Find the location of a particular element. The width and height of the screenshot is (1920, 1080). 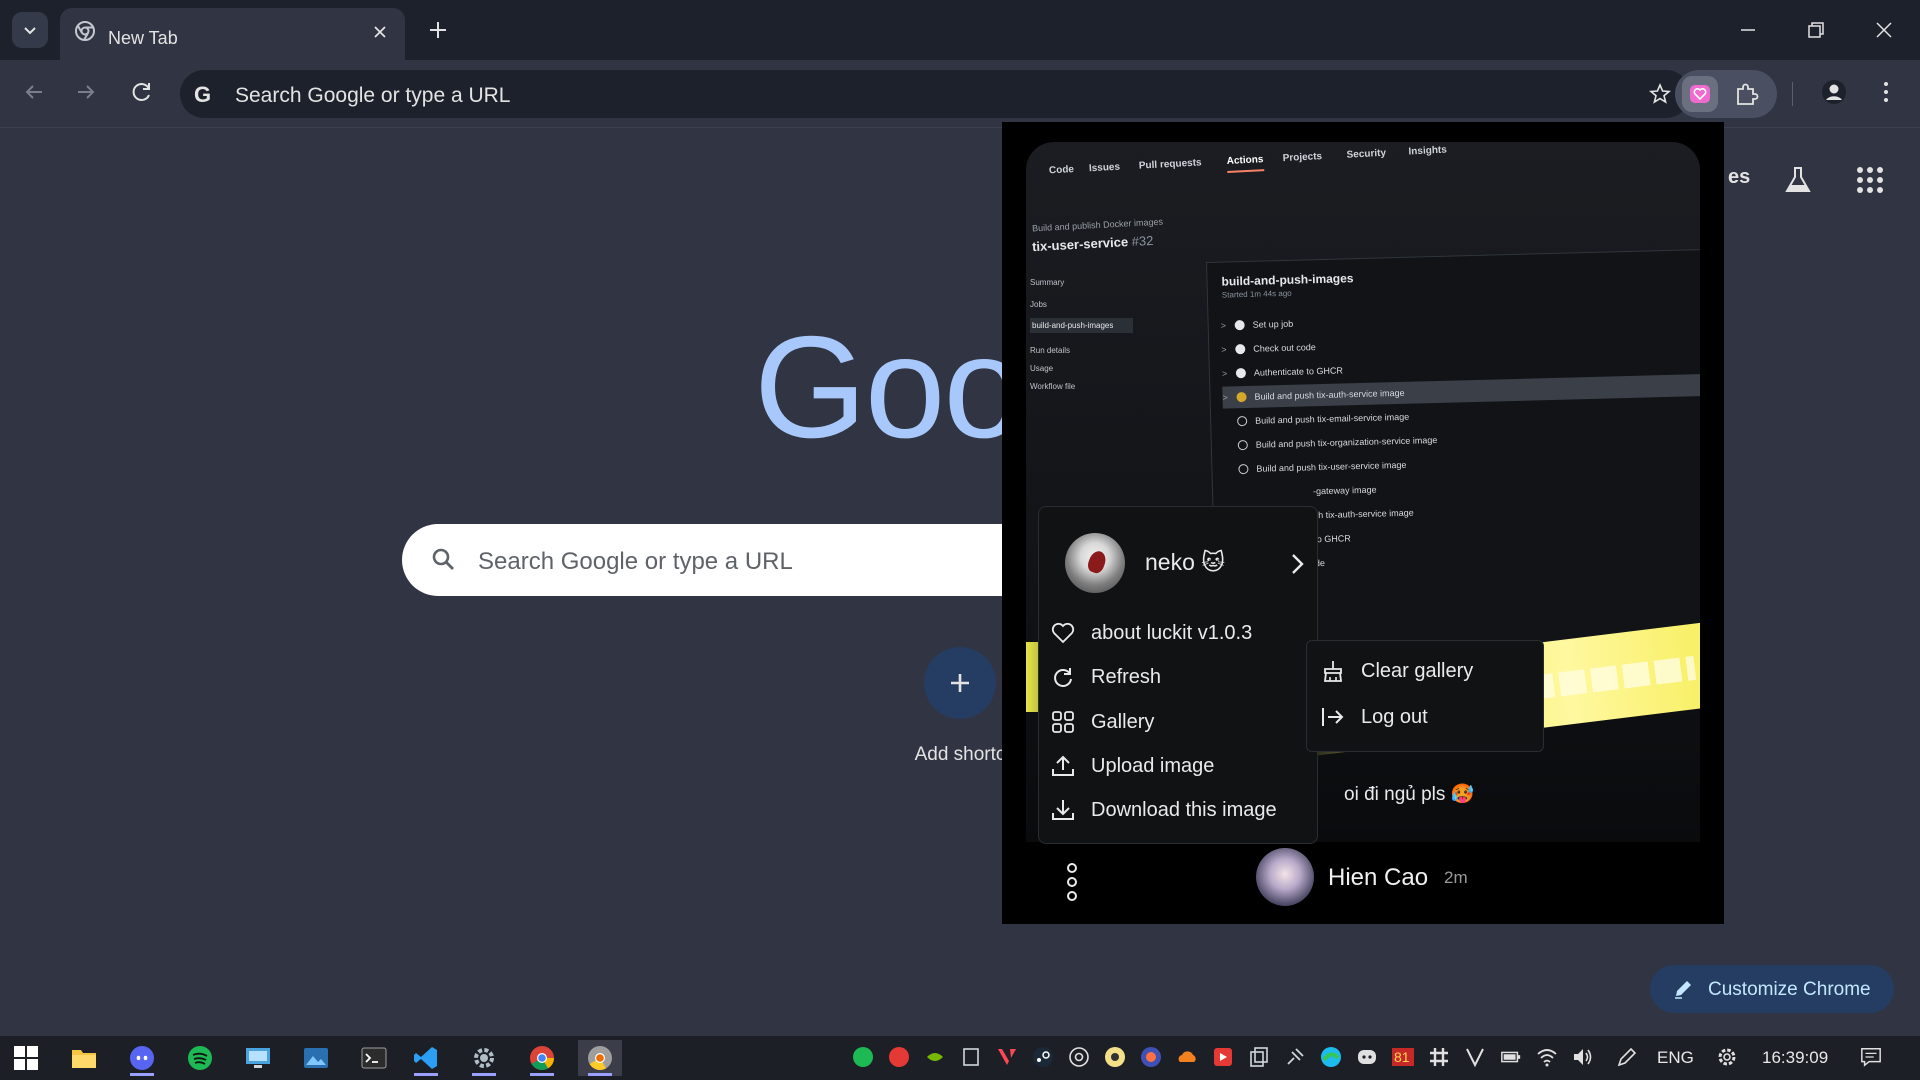

logout-icon is located at coordinates (1333, 717).